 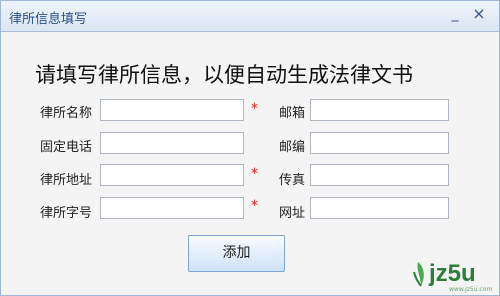 What do you see at coordinates (471, 289) in the screenshot?
I see `watermark-small-text: www.jz5u.com` at bounding box center [471, 289].